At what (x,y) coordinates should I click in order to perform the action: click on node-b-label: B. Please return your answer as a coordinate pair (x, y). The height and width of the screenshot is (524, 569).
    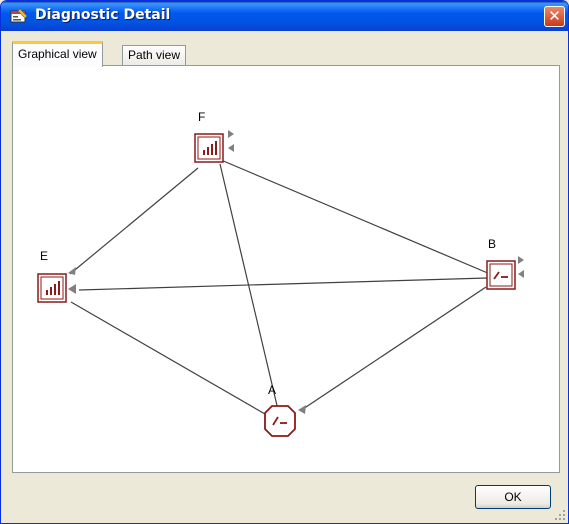
    Looking at the image, I should click on (492, 244).